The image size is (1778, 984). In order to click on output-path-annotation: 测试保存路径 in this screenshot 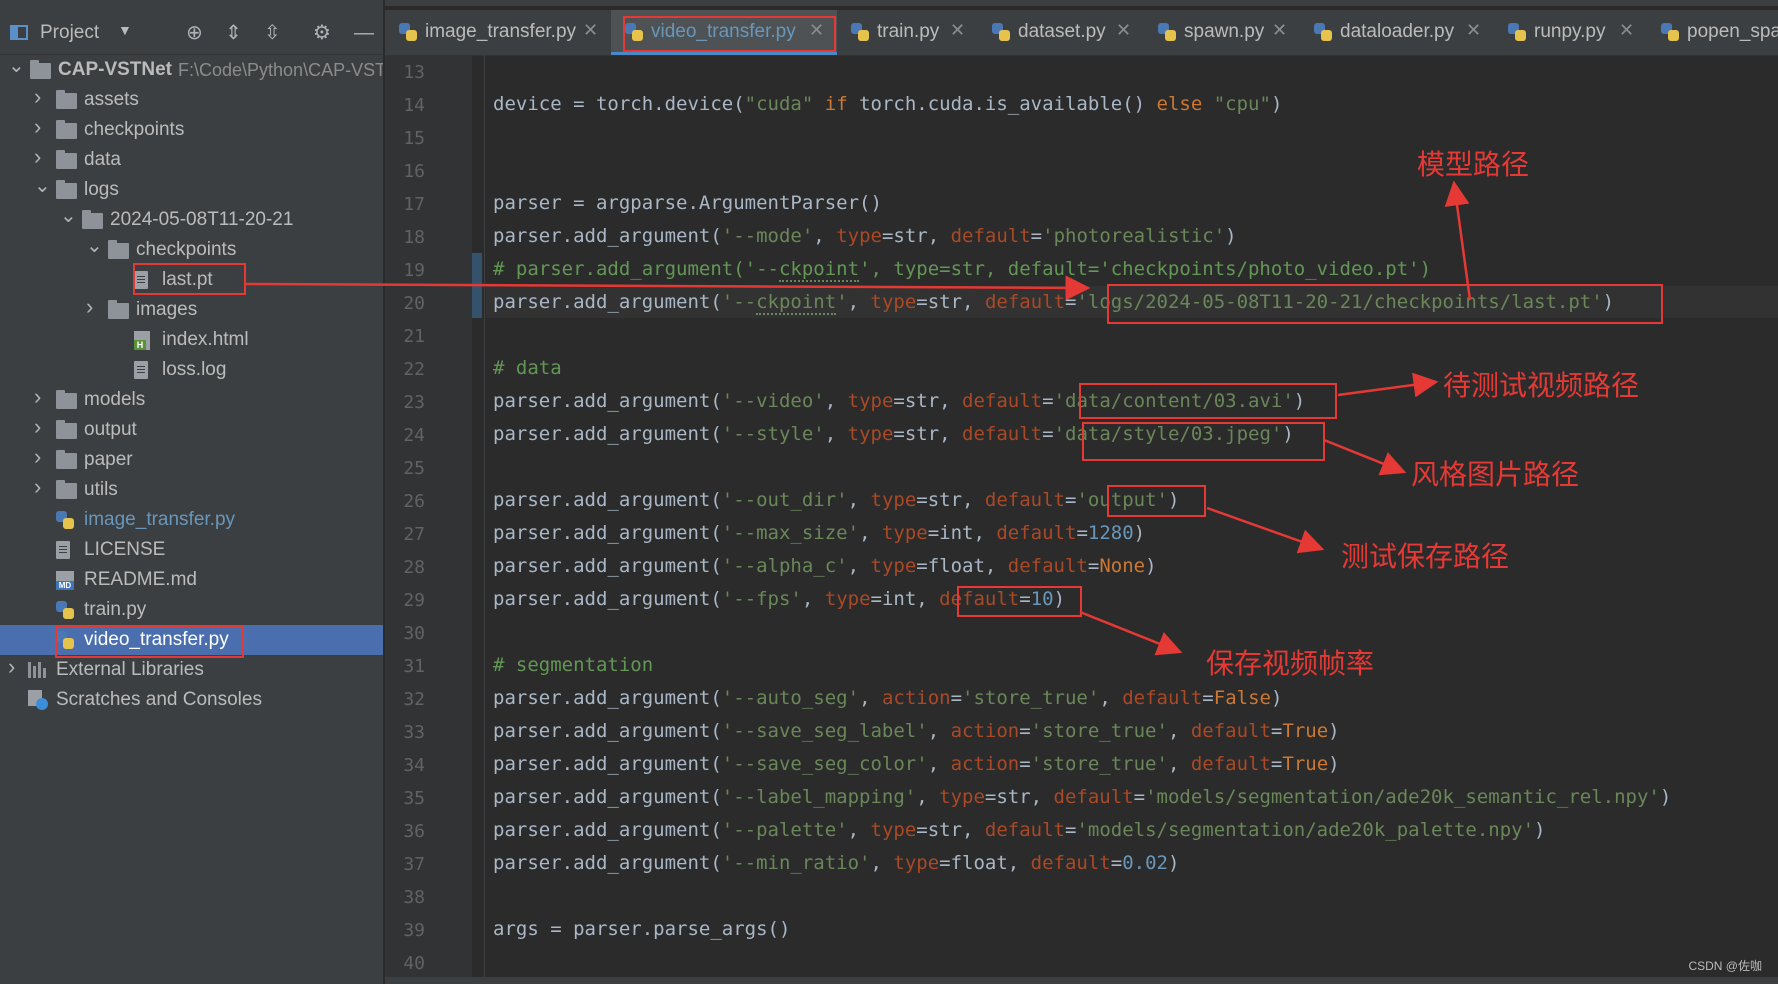, I will do `click(1425, 556)`.